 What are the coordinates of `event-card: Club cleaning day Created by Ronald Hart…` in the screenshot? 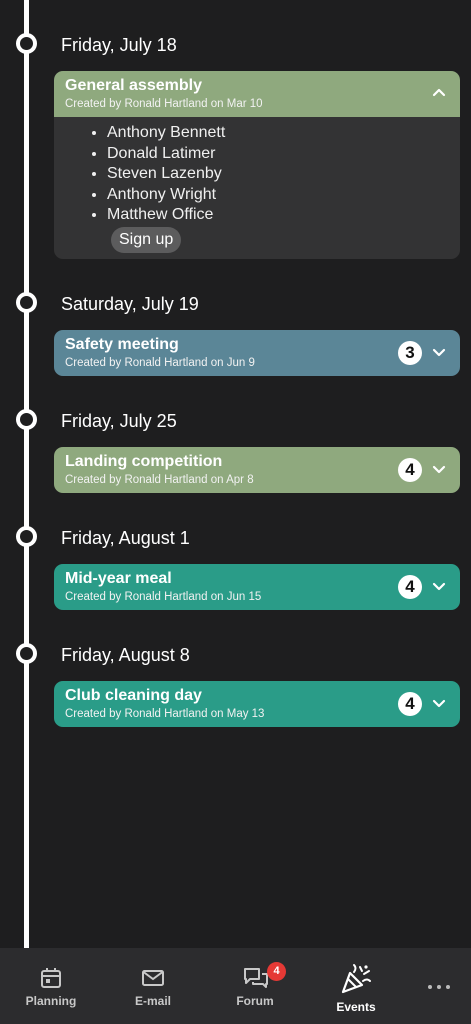 It's located at (257, 704).